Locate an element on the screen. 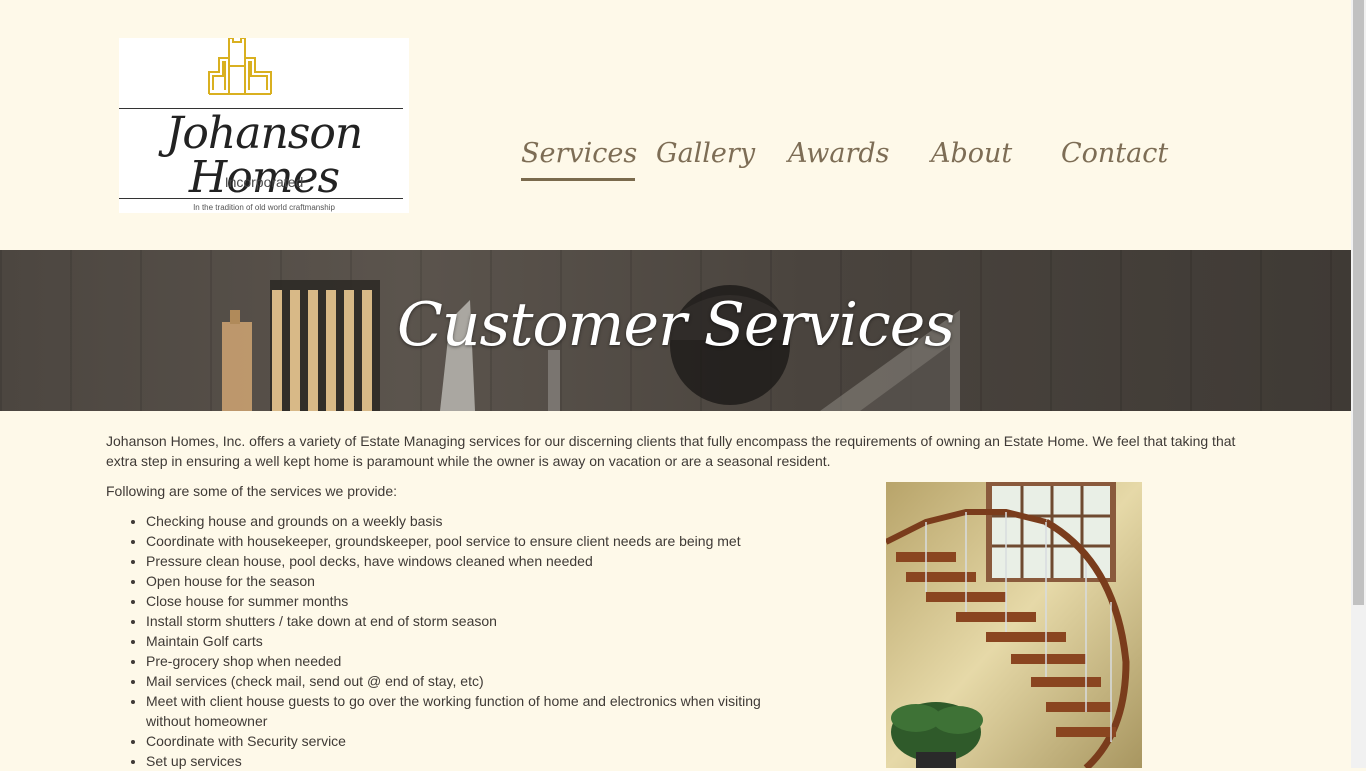  logo-divider-bottom is located at coordinates (261, 198).